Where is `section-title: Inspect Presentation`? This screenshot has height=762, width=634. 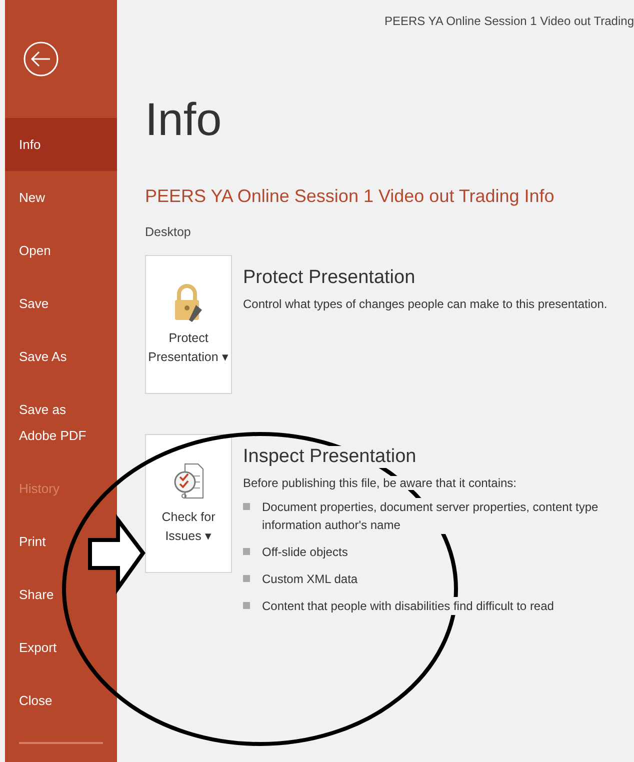
section-title: Inspect Presentation is located at coordinates (329, 457).